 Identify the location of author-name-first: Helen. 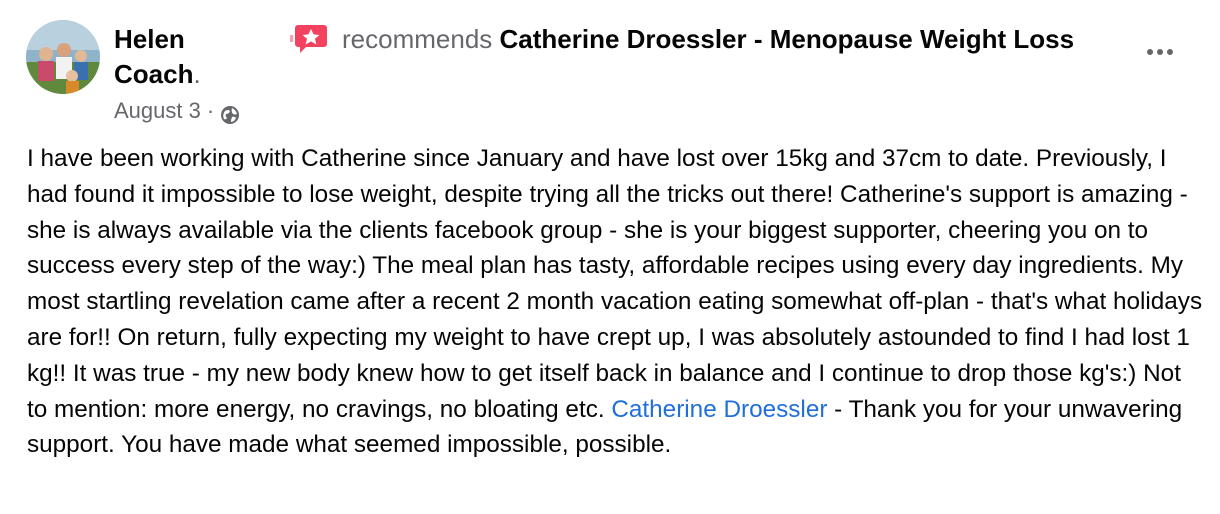
(149, 39).